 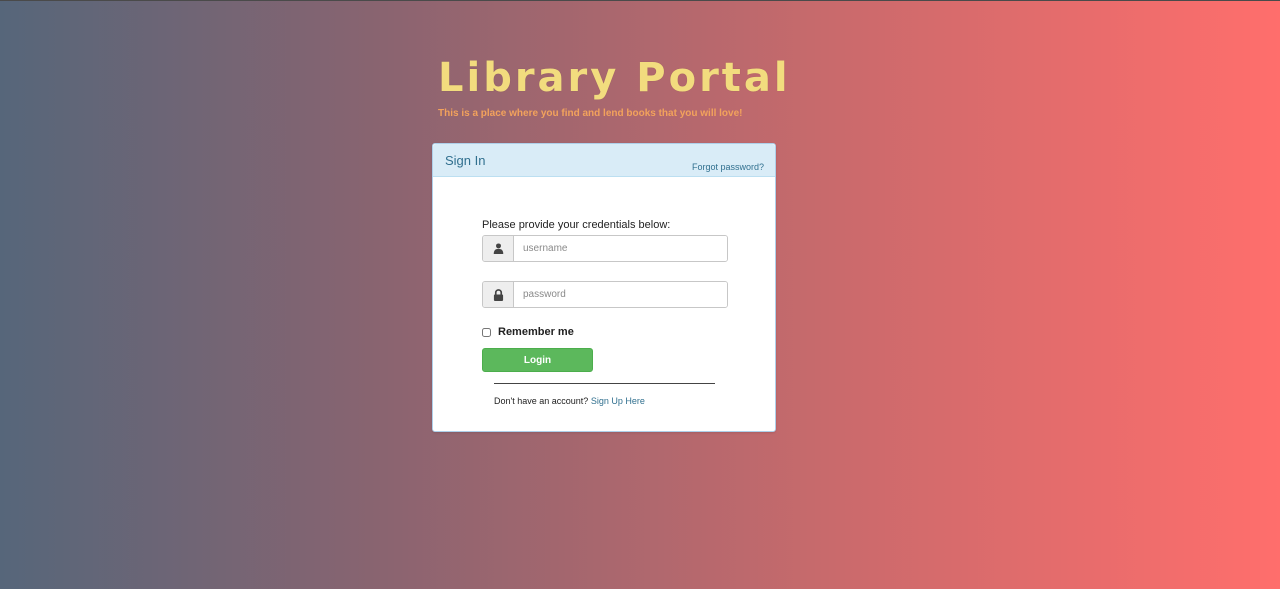 I want to click on page-title: Library Portal, so click(x=614, y=78).